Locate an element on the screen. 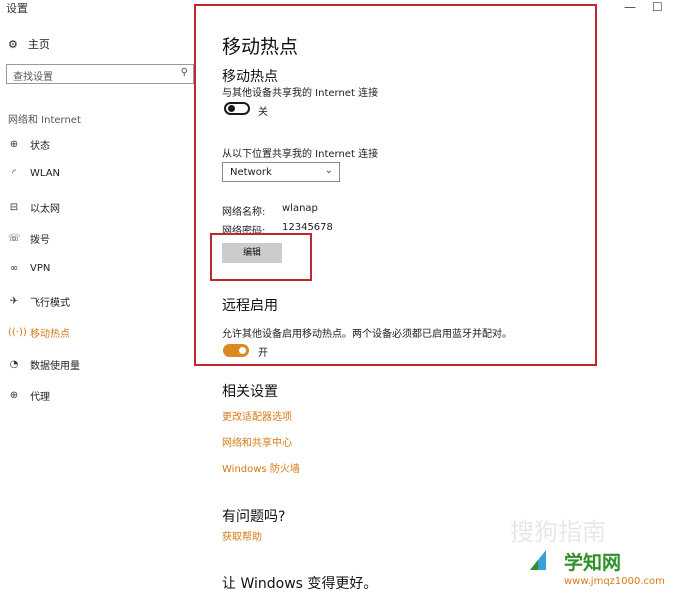 The height and width of the screenshot is (596, 682). sidebar-item-label: 代理 is located at coordinates (40, 397).